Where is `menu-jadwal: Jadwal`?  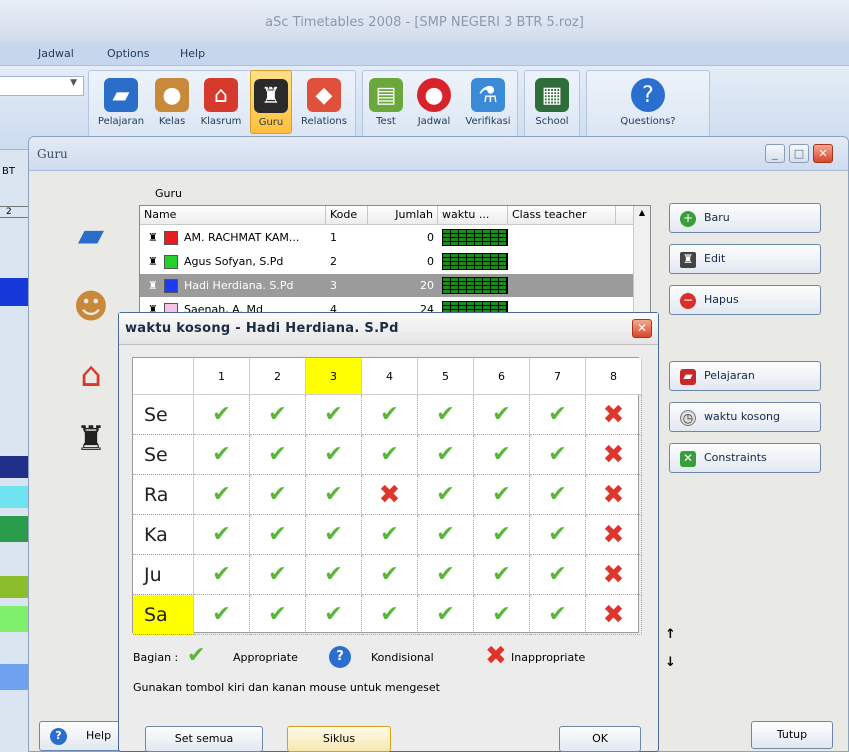 menu-jadwal: Jadwal is located at coordinates (56, 54).